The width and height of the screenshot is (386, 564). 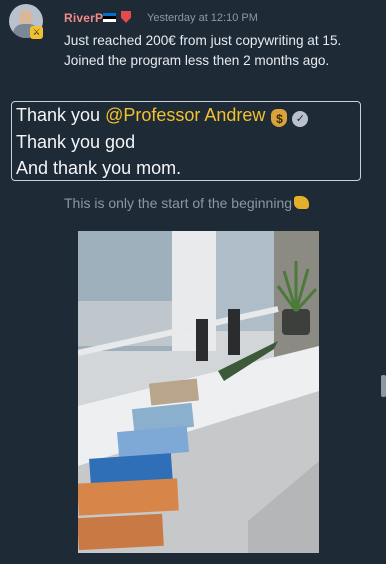 What do you see at coordinates (185, 115) in the screenshot?
I see `mention-professor-andrew: @Professor Andrew` at bounding box center [185, 115].